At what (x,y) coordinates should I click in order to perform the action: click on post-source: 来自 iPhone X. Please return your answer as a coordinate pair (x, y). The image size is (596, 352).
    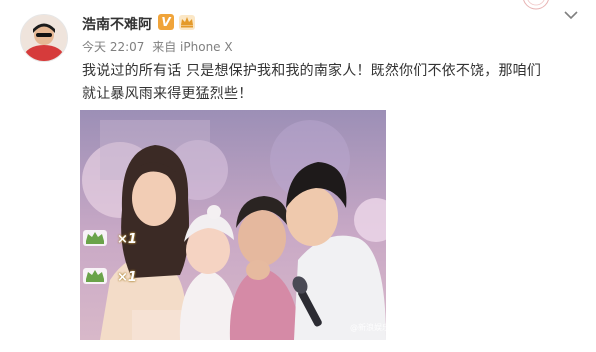
    Looking at the image, I should click on (192, 47).